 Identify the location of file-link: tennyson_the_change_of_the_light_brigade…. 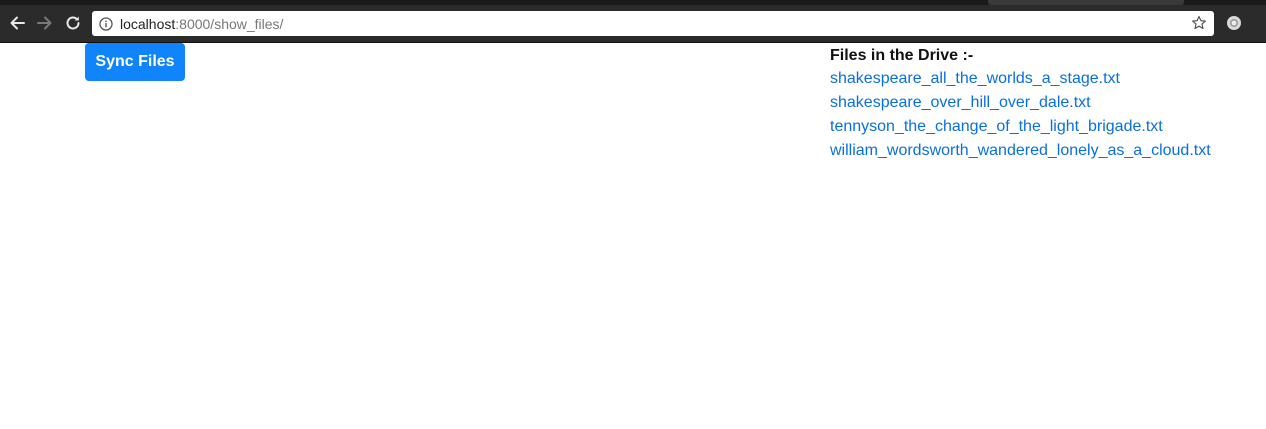
(996, 126).